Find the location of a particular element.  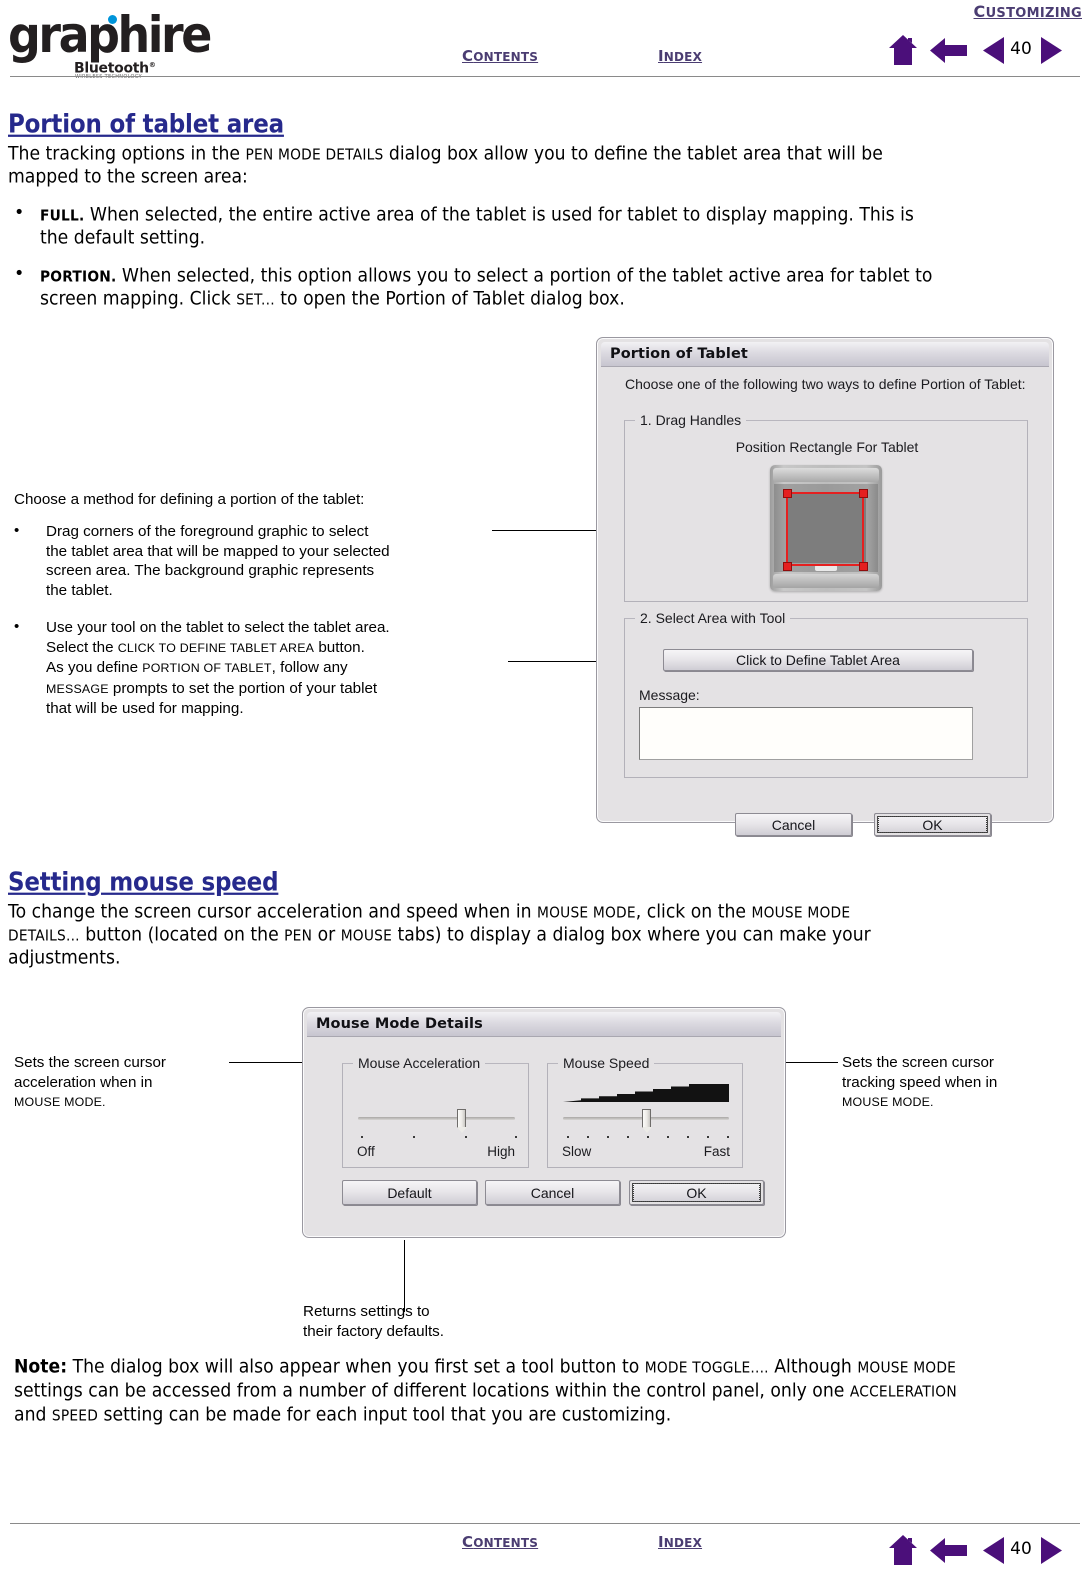

group-mouse-acceleration-label: Mouse Acceleration is located at coordinates (419, 1063).